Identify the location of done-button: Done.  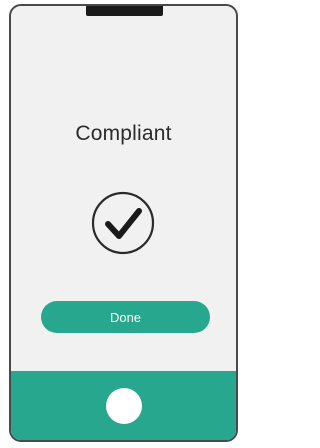
(125, 317).